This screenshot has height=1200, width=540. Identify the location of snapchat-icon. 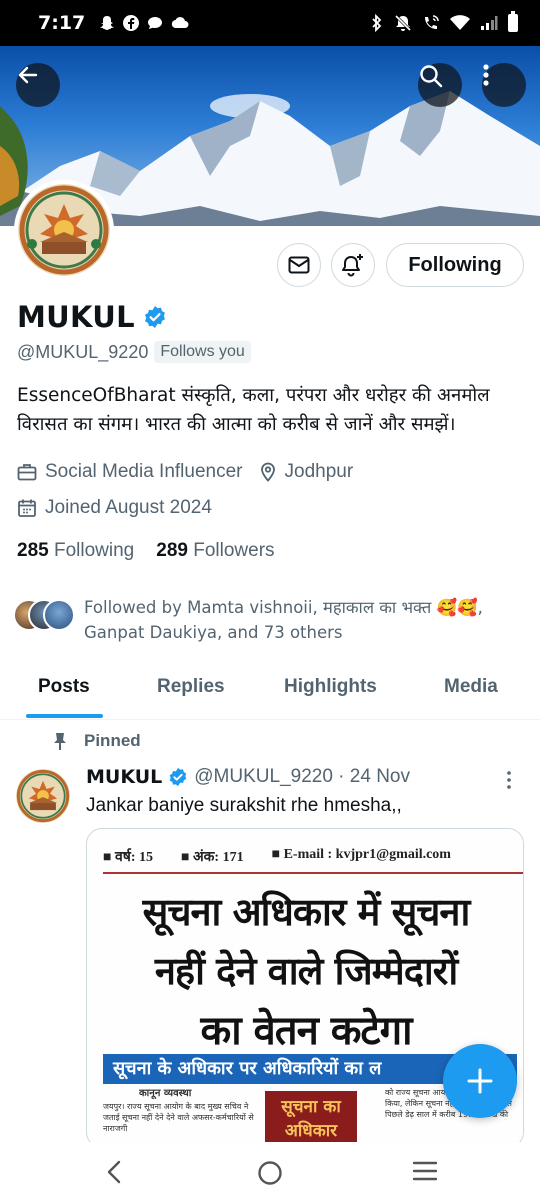
(107, 23).